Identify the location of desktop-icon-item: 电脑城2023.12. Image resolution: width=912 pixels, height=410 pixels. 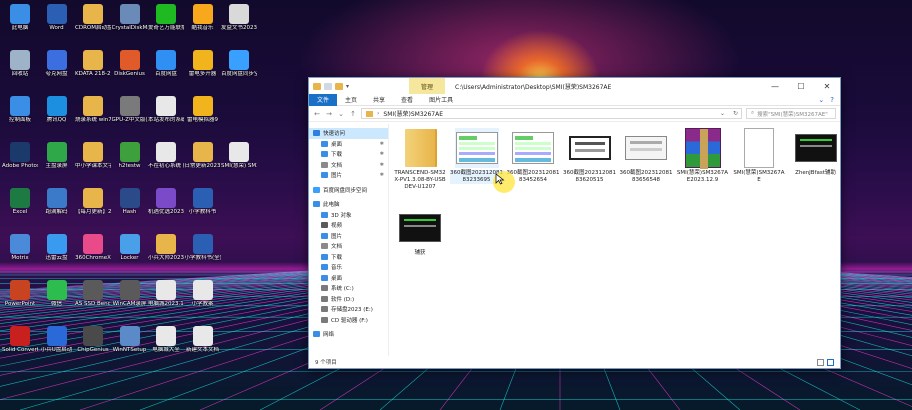
(166, 294).